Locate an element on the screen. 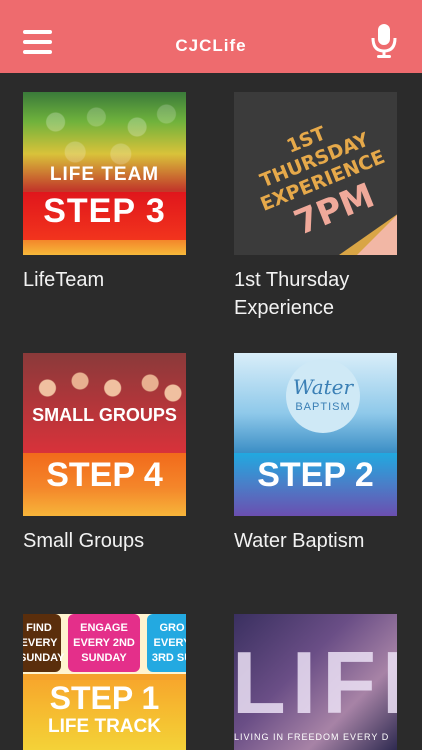 This screenshot has height=750, width=422. app-header: CJCLife is located at coordinates (211, 36).